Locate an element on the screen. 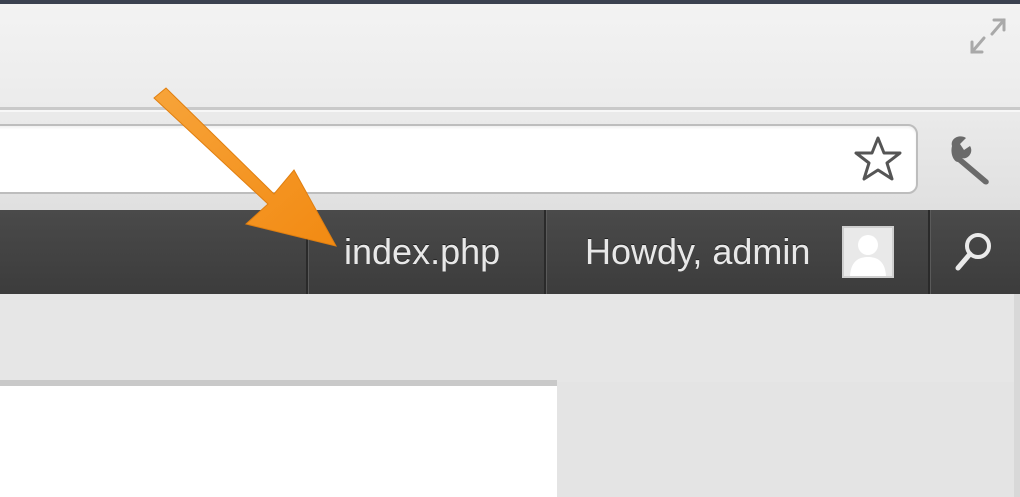  avatar-icon is located at coordinates (868, 252).